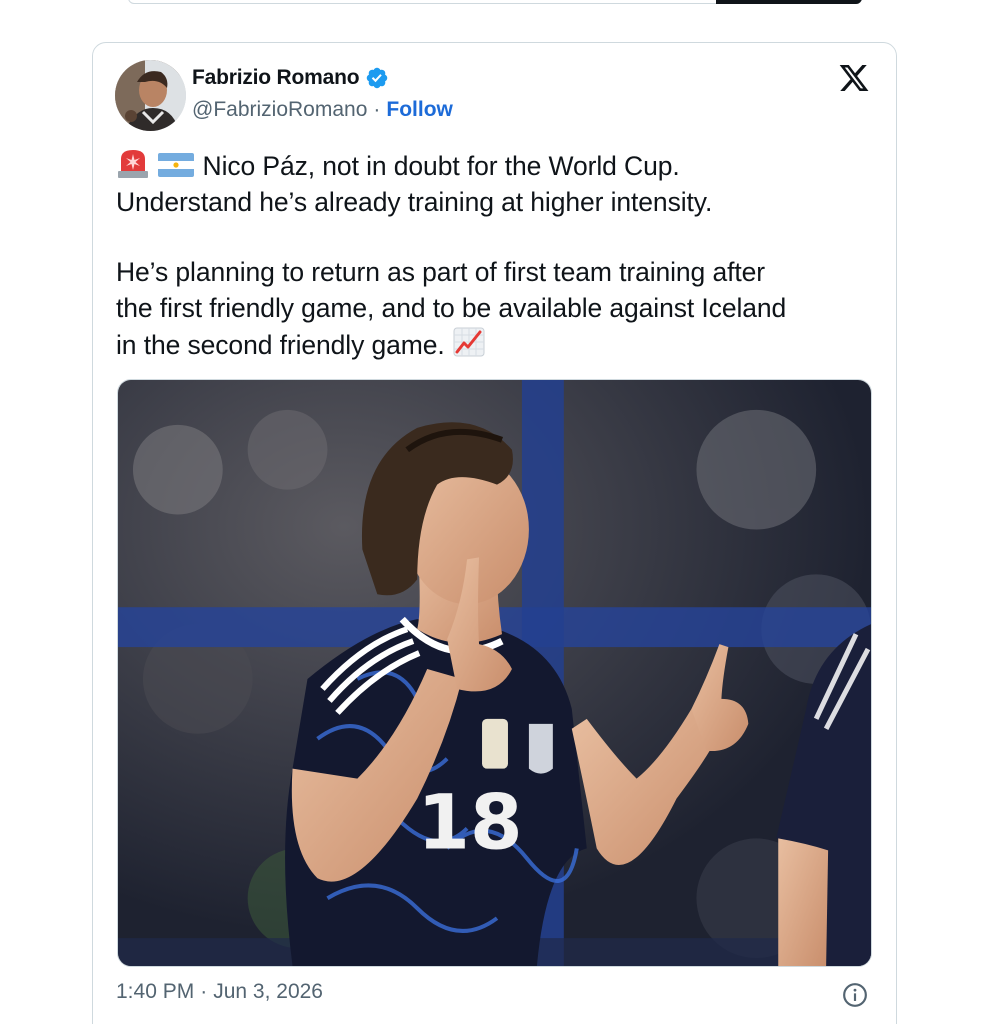  I want to click on tweet-line-5: in the second friendly game., so click(496, 345).